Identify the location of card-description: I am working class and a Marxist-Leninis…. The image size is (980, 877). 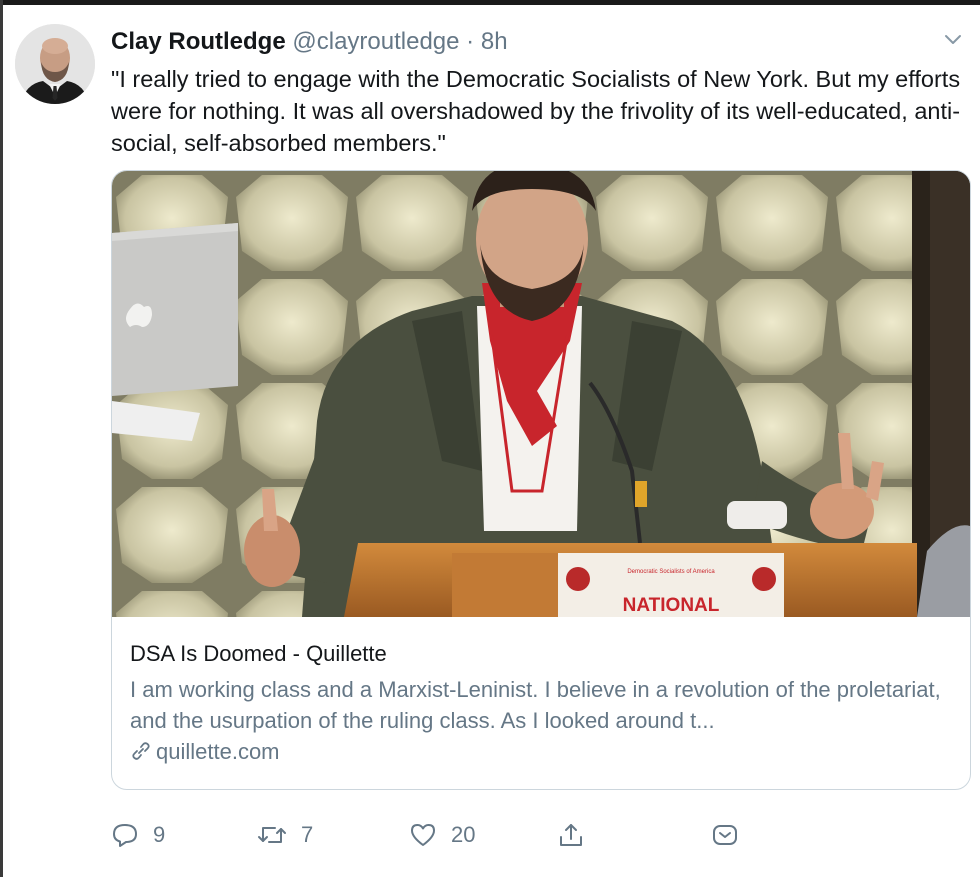
(535, 705).